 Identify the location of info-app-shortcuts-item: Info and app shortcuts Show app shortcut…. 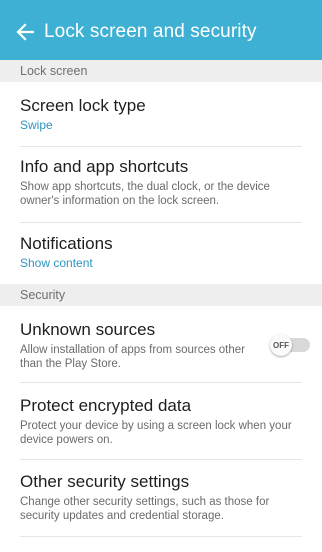
(161, 185).